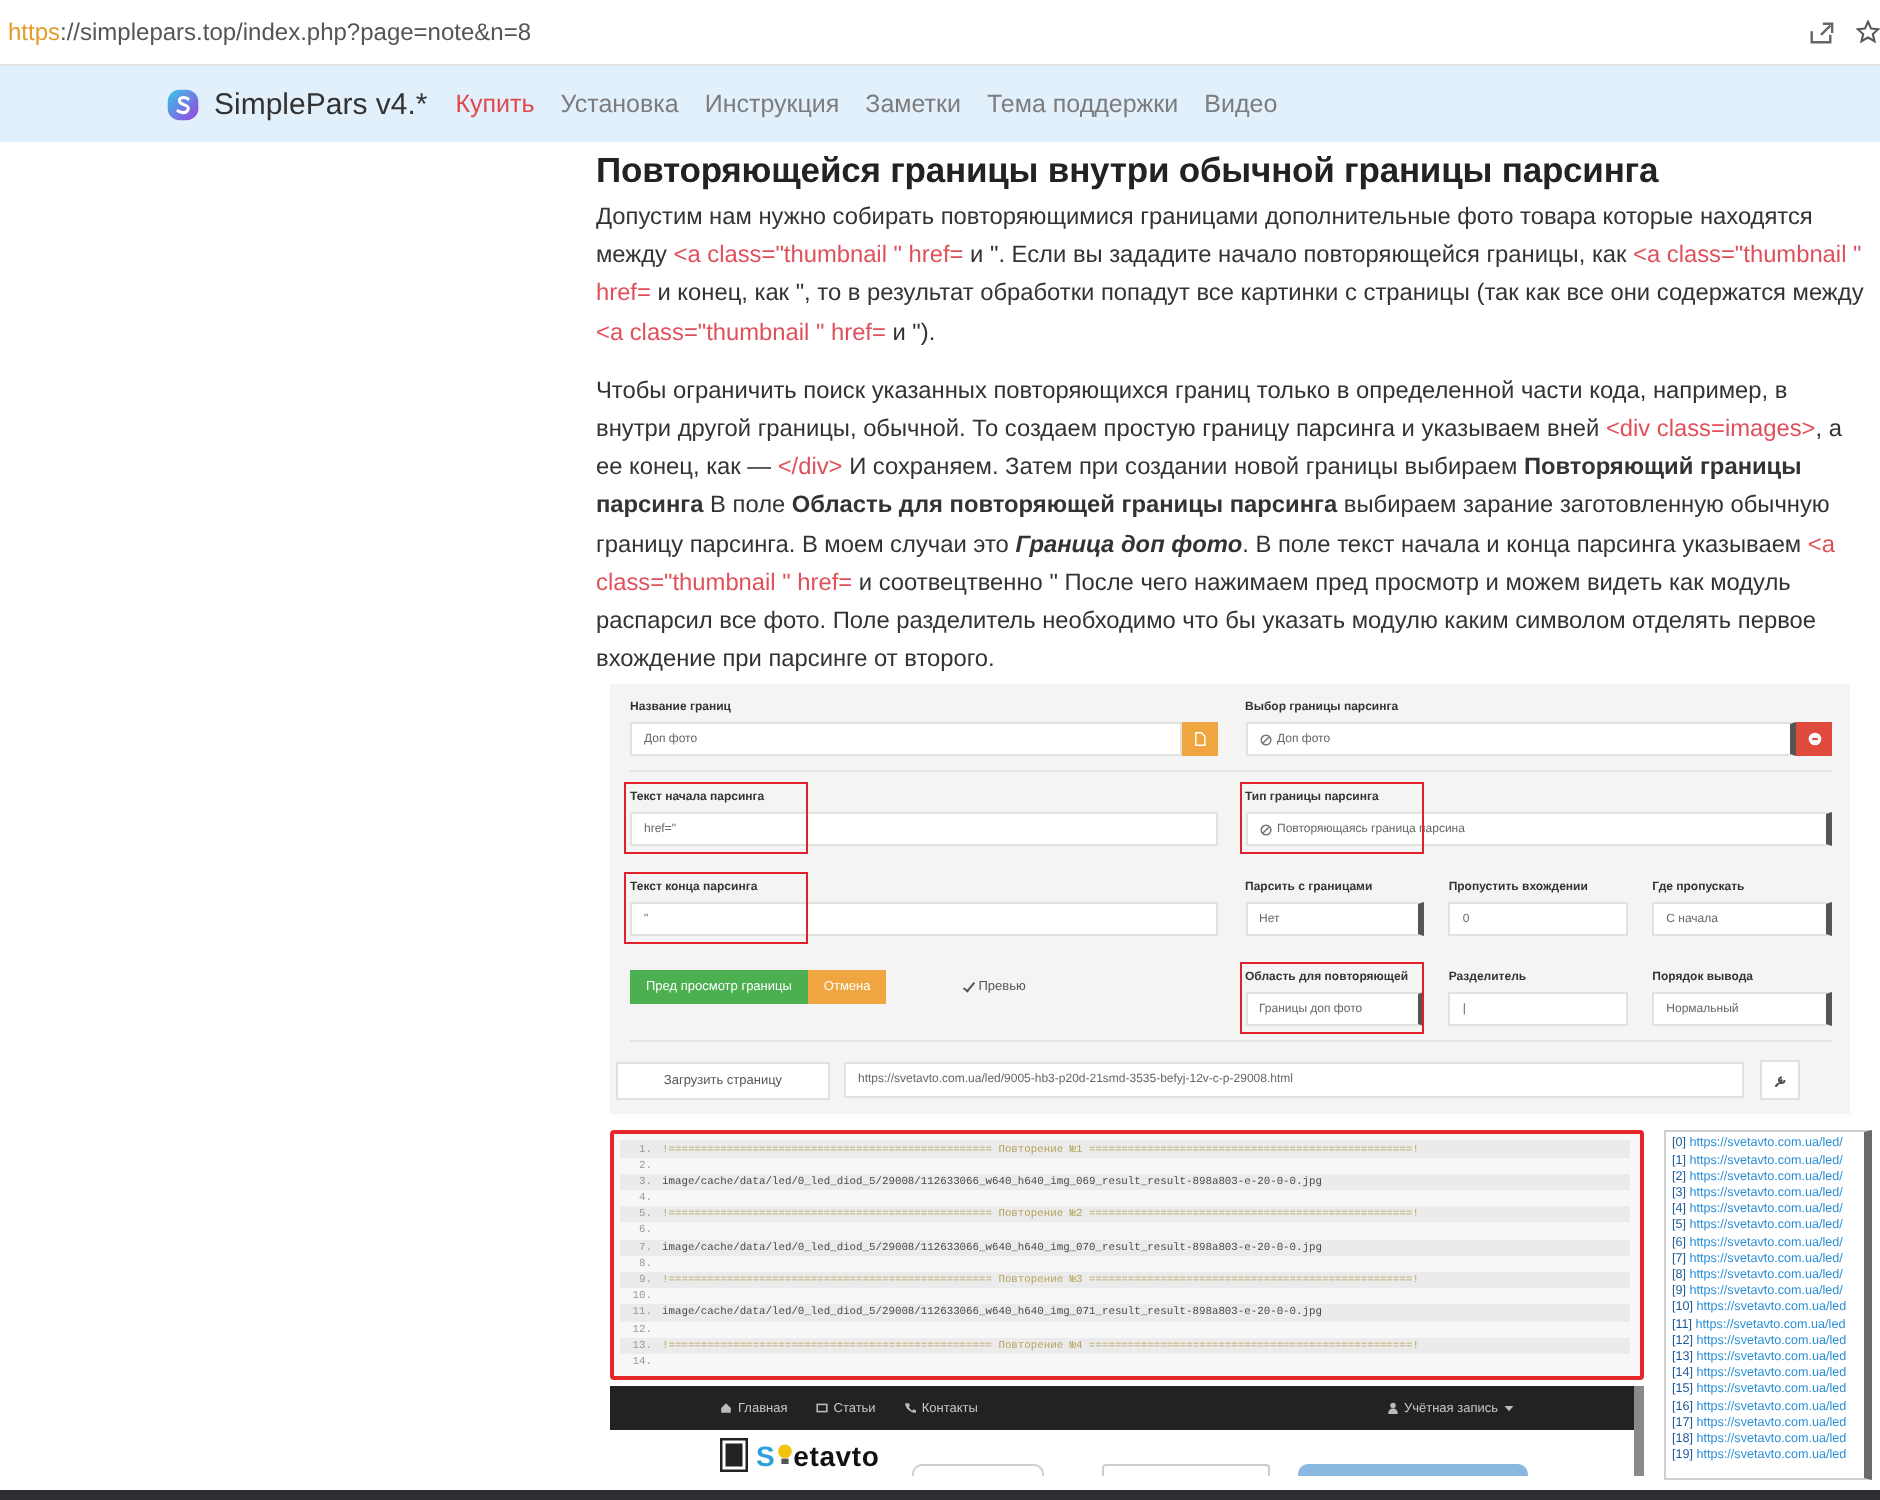 This screenshot has height=1500, width=1880. What do you see at coordinates (836, 1455) in the screenshot?
I see `logo-text: etavto` at bounding box center [836, 1455].